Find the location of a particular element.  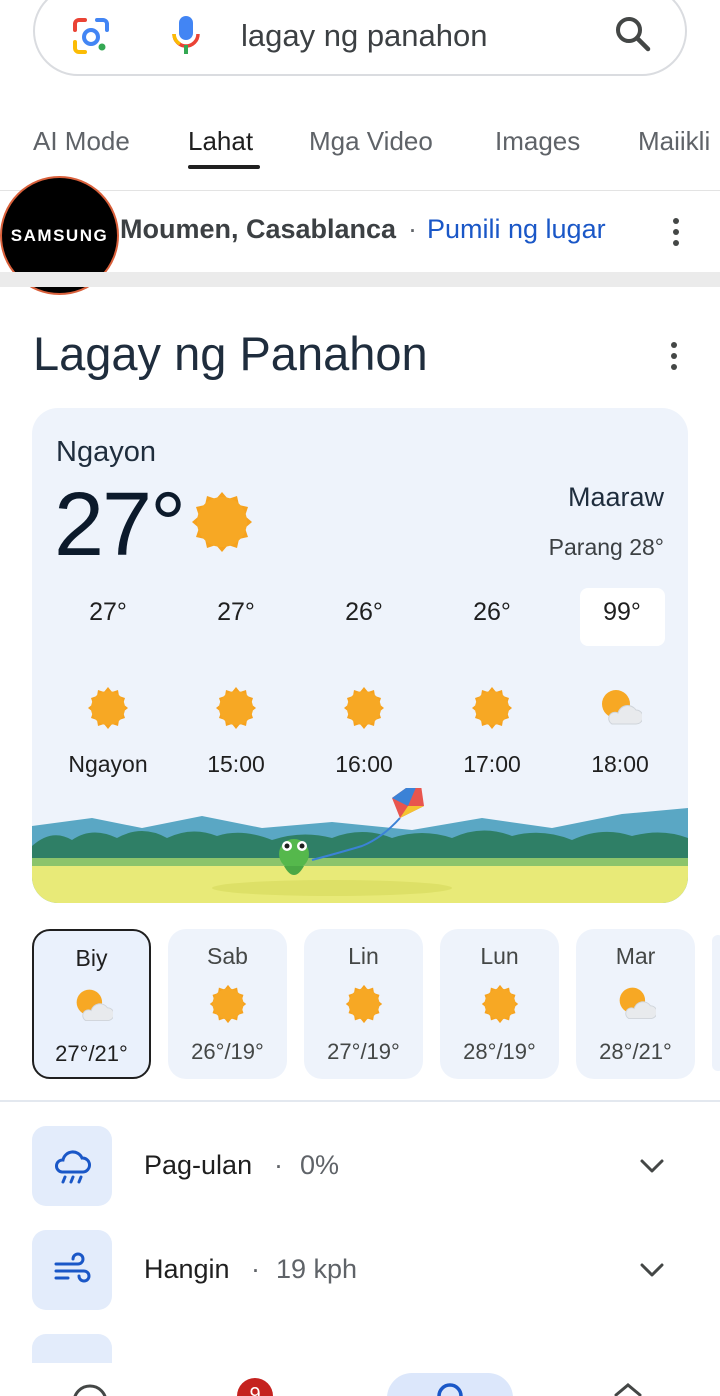

section-separator is located at coordinates (360, 279).